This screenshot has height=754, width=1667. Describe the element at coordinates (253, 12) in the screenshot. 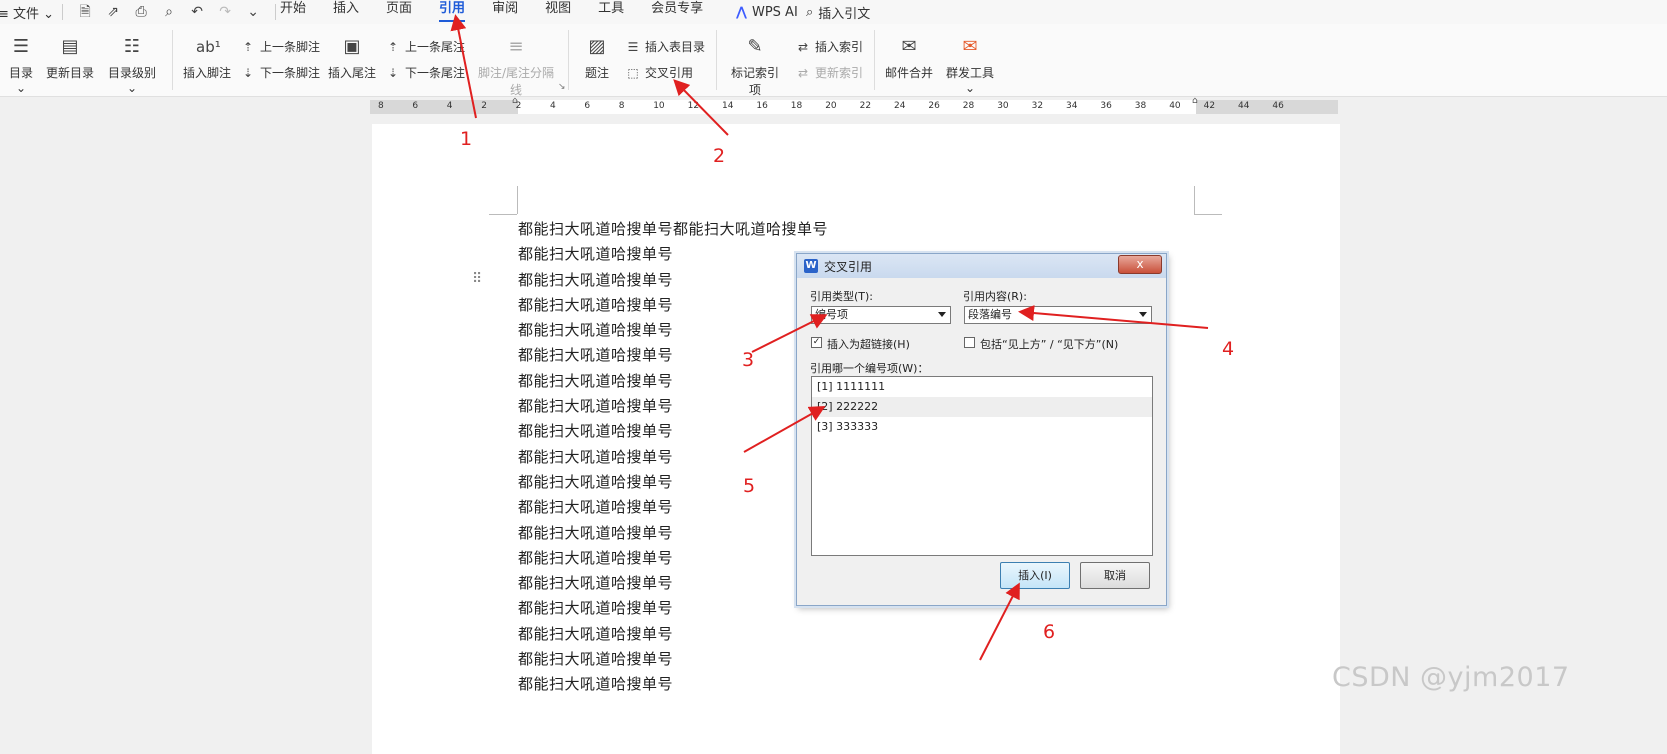

I see `chevron-down-icon: ⌄` at that location.